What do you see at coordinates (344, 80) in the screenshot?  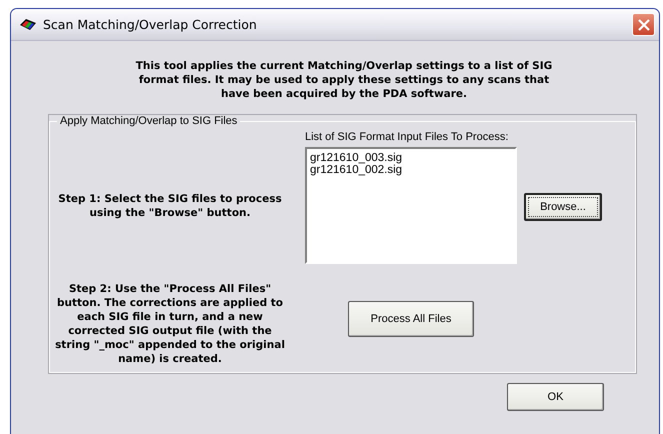 I see `description-text: This tool applies the current Matching/Overlap settings to a list of SIG format files. It may be used to apply these settings to any scans that have been acquired by the PDA software.` at bounding box center [344, 80].